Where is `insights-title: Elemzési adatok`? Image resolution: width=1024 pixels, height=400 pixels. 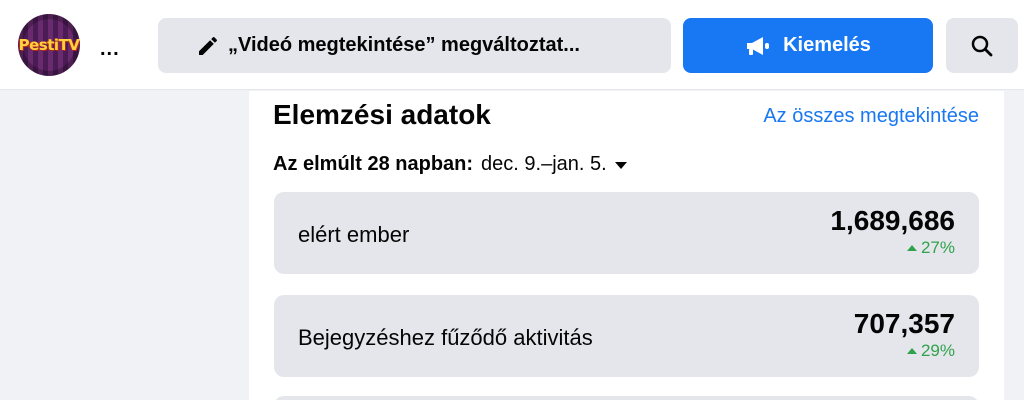
insights-title: Elemzési adatok is located at coordinates (382, 114).